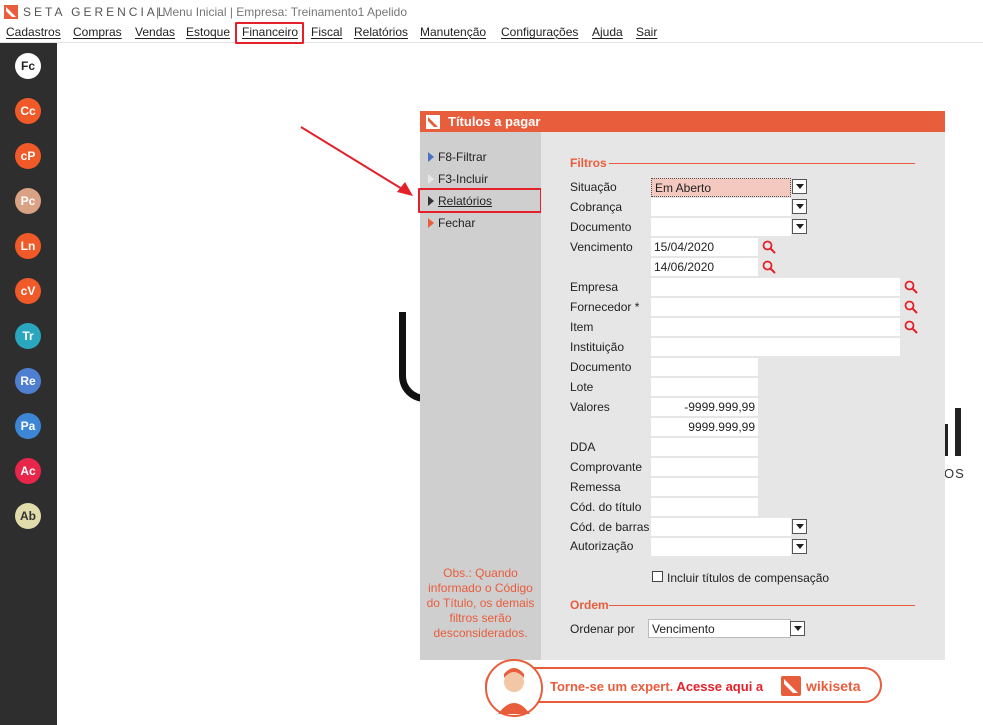 The image size is (983, 725). I want to click on action-filtrar-label: F8-Filtrar, so click(462, 157).